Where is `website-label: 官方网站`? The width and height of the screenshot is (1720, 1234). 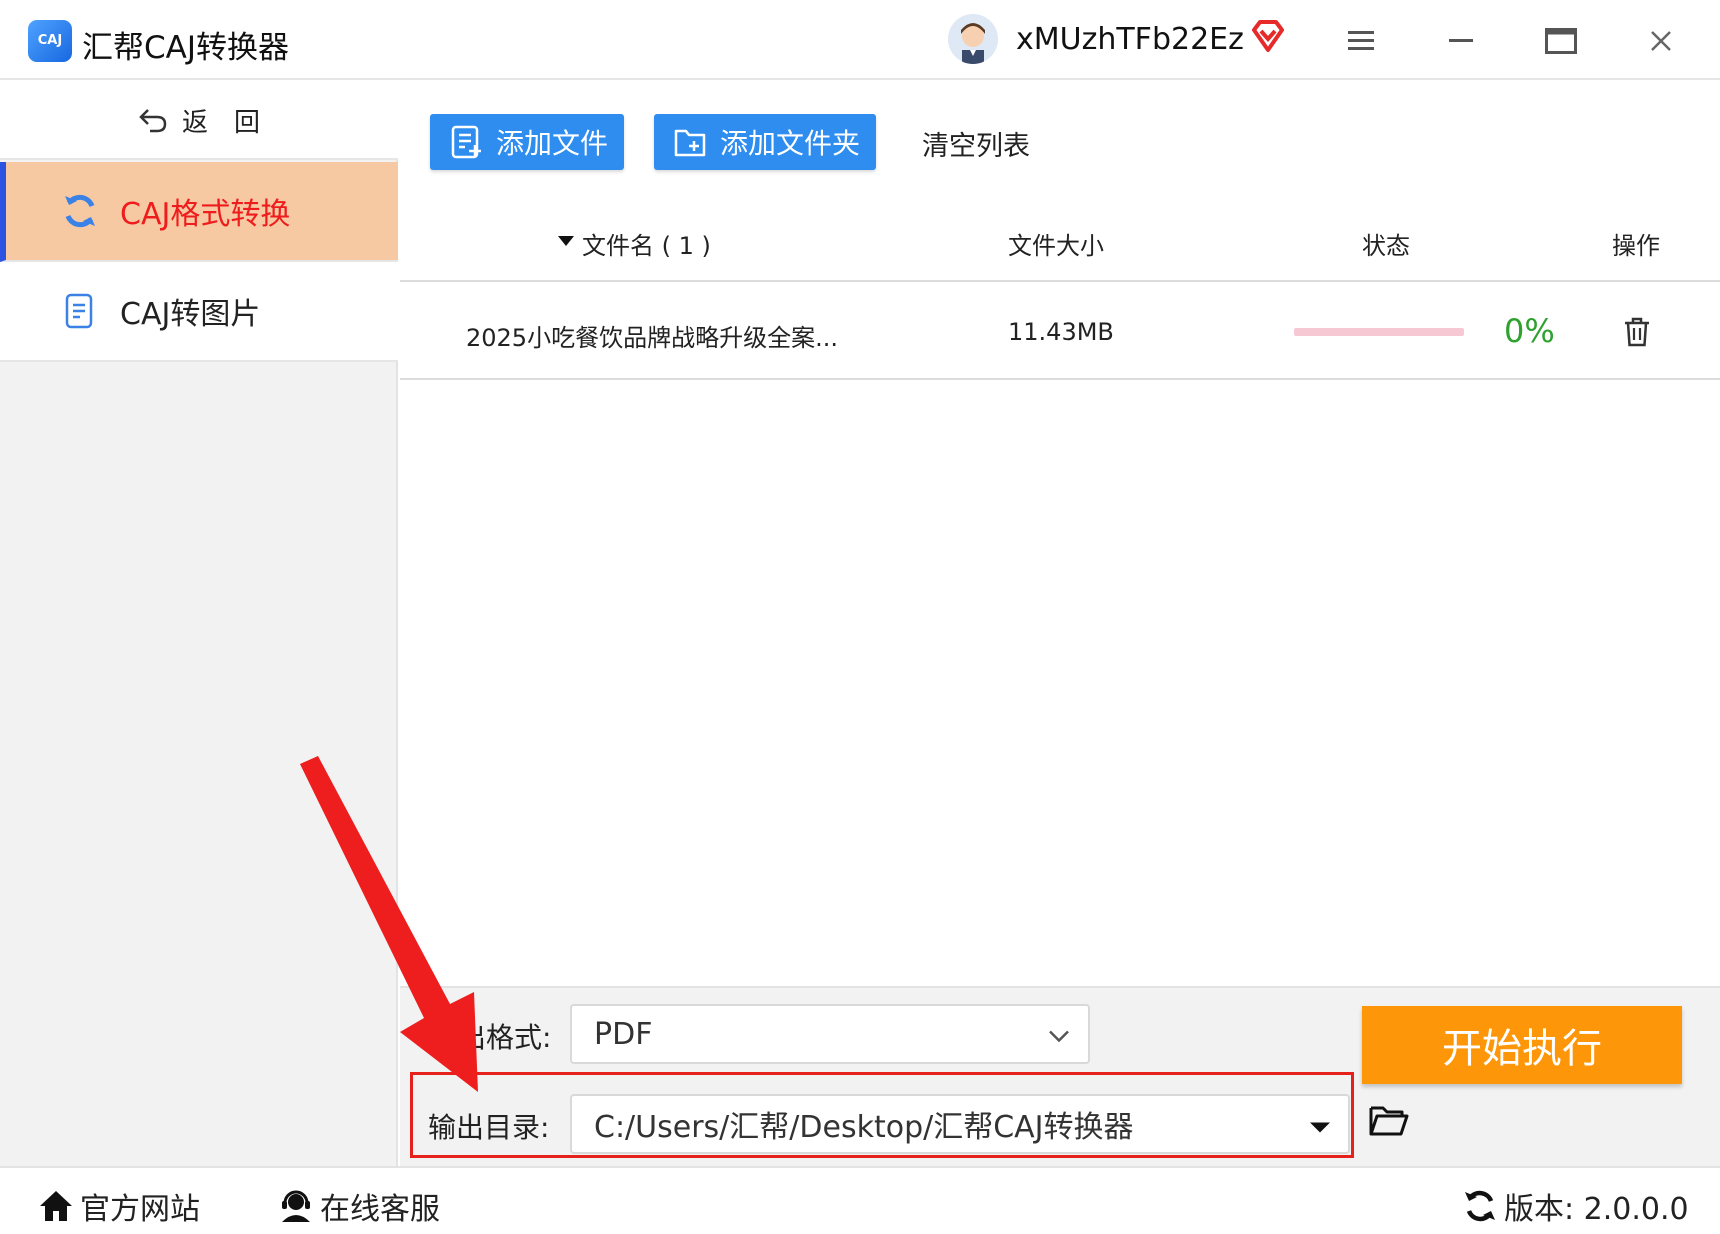 website-label: 官方网站 is located at coordinates (140, 1209).